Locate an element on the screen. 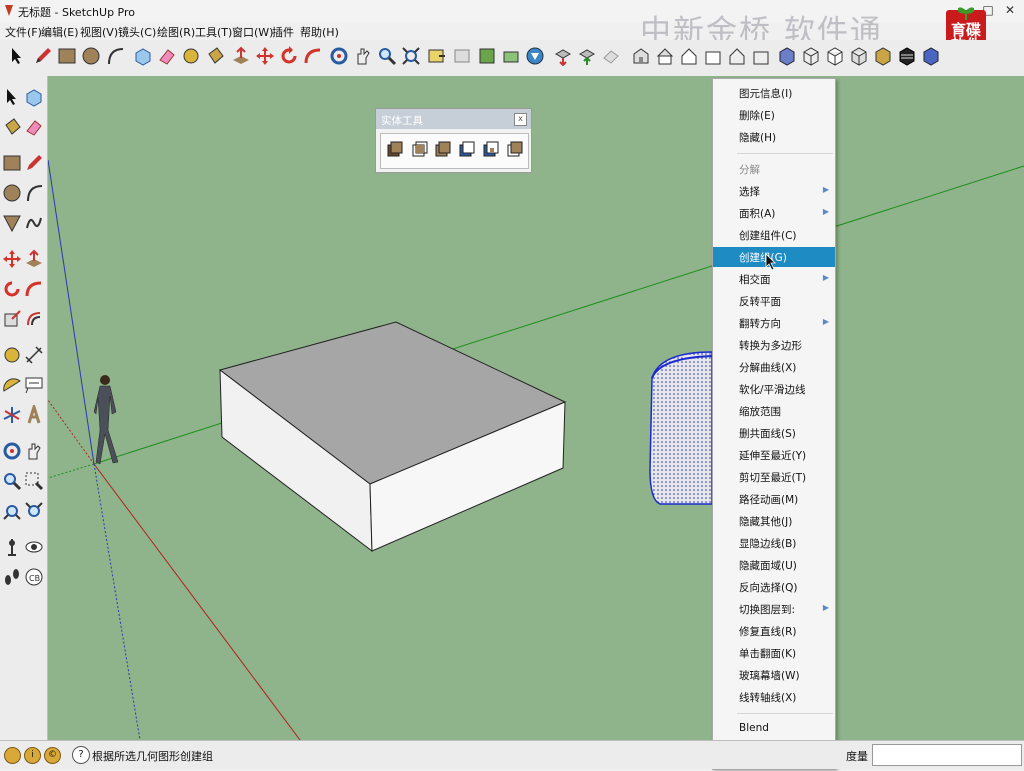  context-menu-item: 转换为多边形 is located at coordinates (774, 345).